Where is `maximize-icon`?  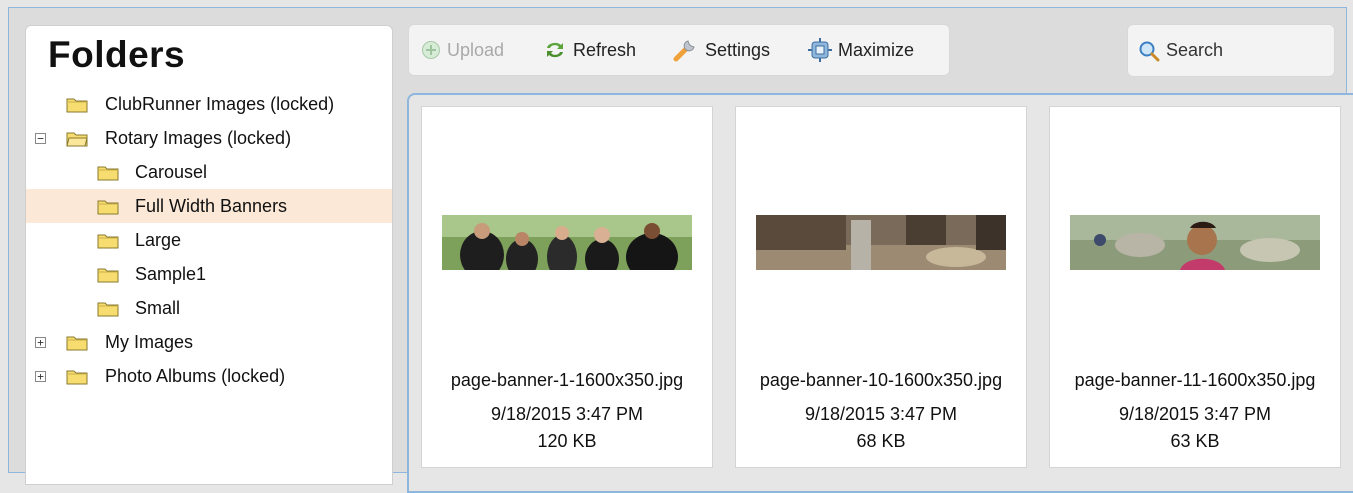
maximize-icon is located at coordinates (820, 50).